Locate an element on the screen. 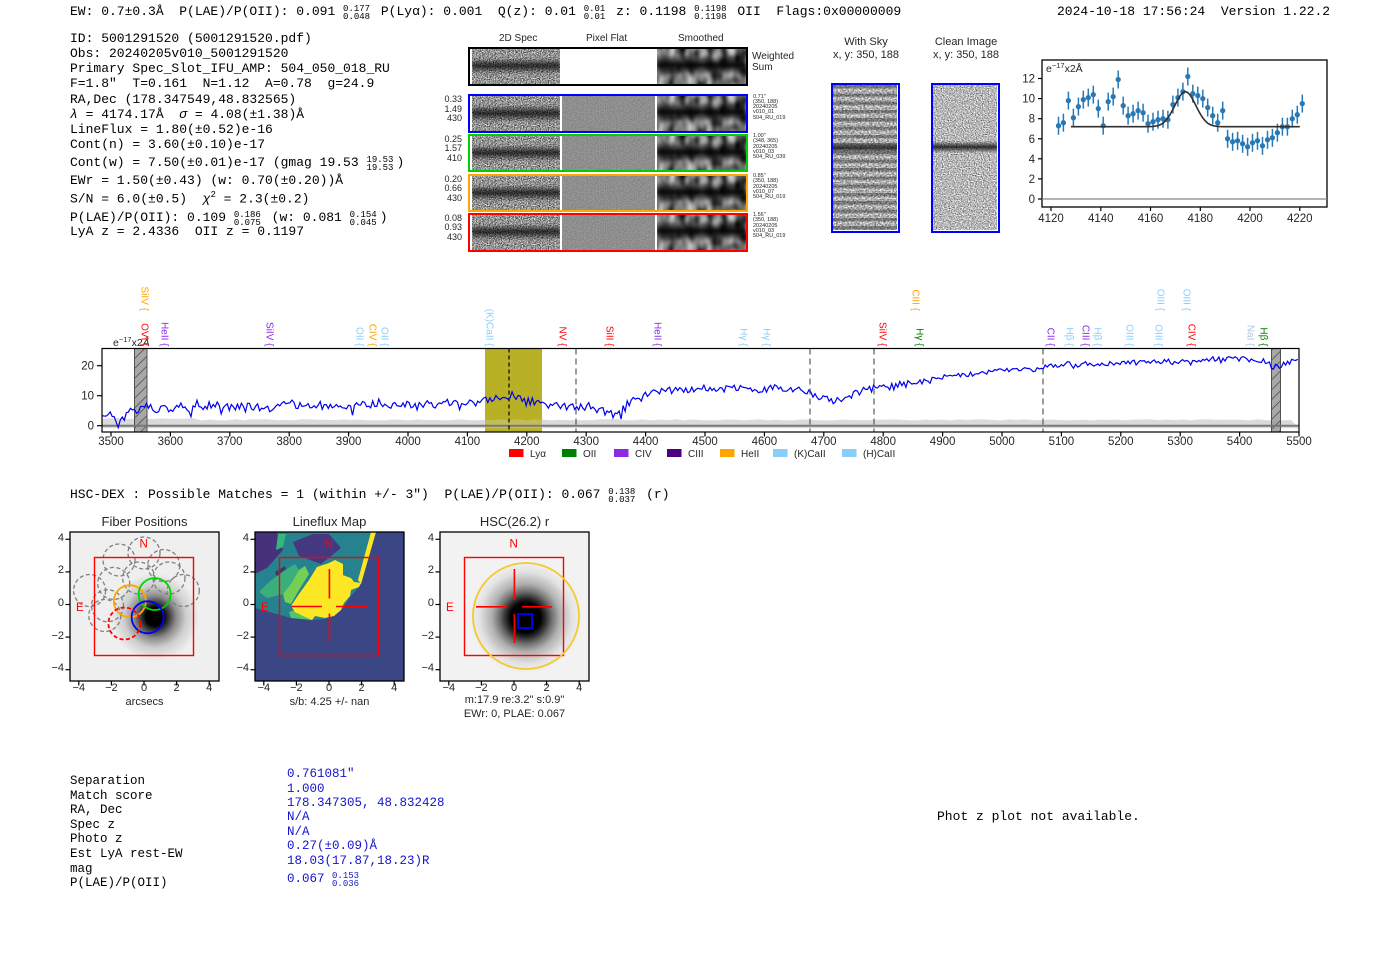 Image resolution: width=1400 pixels, height=953 pixels. svg-text: 4700 is located at coordinates (824, 442).